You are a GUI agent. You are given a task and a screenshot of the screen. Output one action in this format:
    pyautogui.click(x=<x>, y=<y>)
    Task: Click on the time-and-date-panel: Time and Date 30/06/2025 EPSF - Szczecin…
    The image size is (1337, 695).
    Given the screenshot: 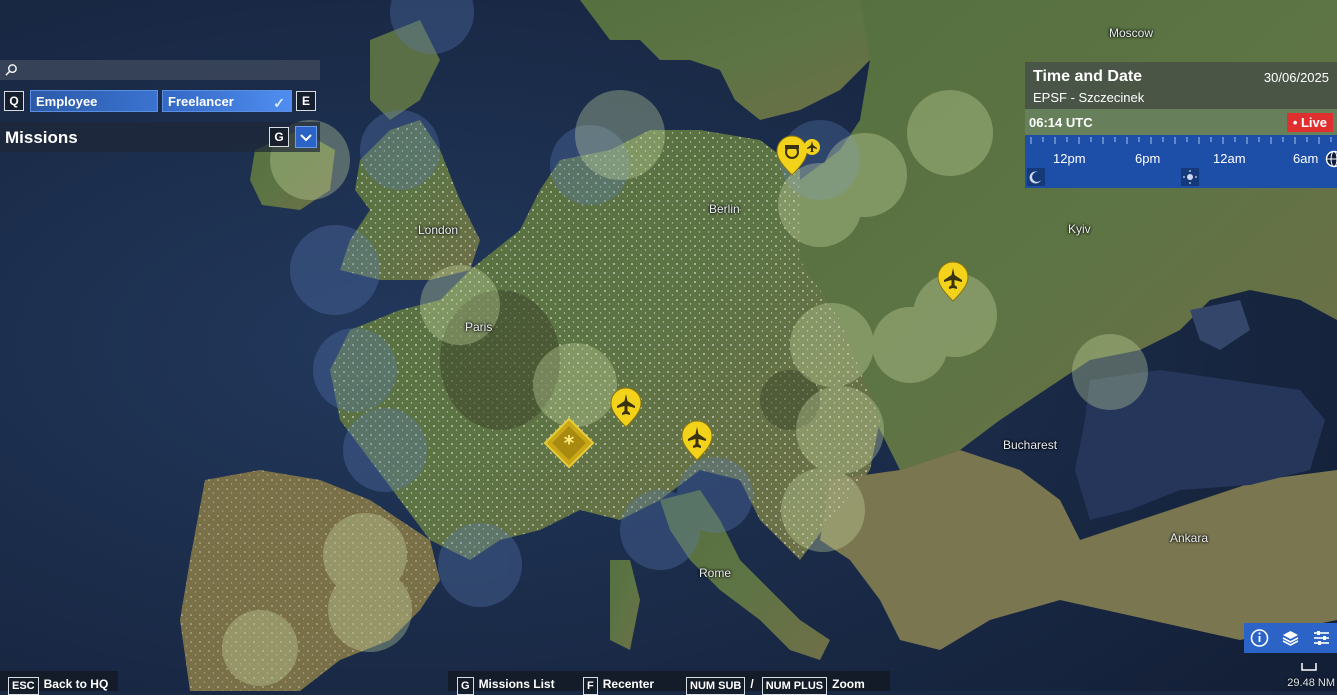 What is the action you would take?
    pyautogui.click(x=1181, y=125)
    